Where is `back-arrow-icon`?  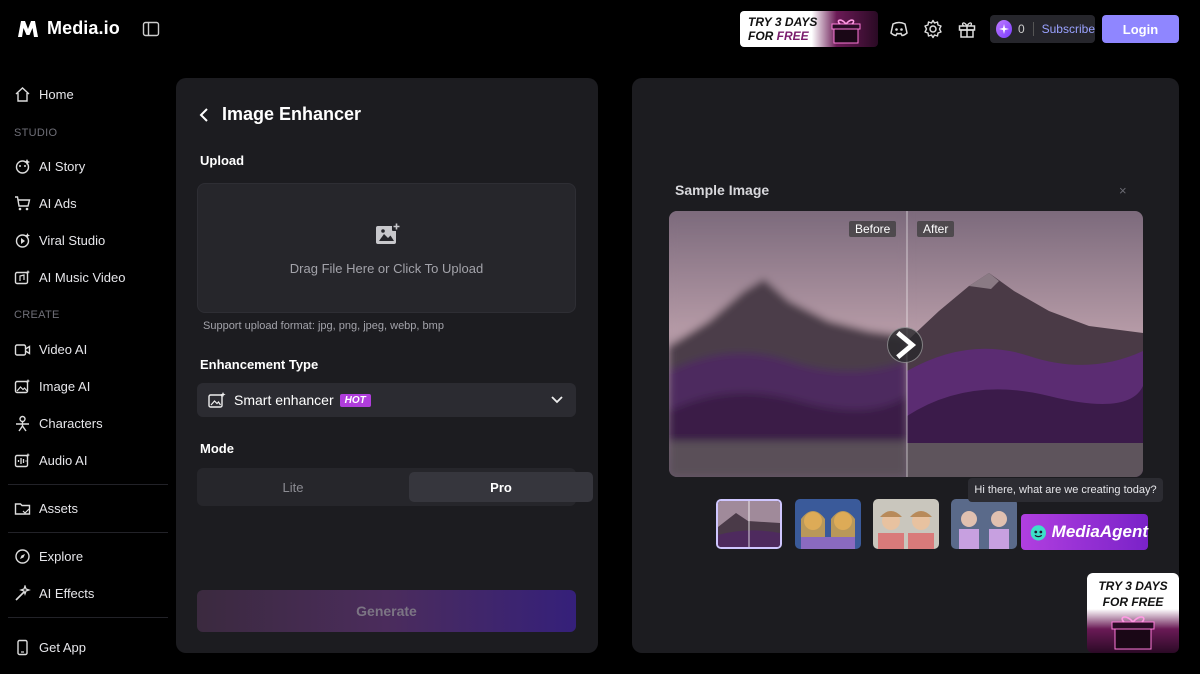
back-arrow-icon is located at coordinates (204, 115).